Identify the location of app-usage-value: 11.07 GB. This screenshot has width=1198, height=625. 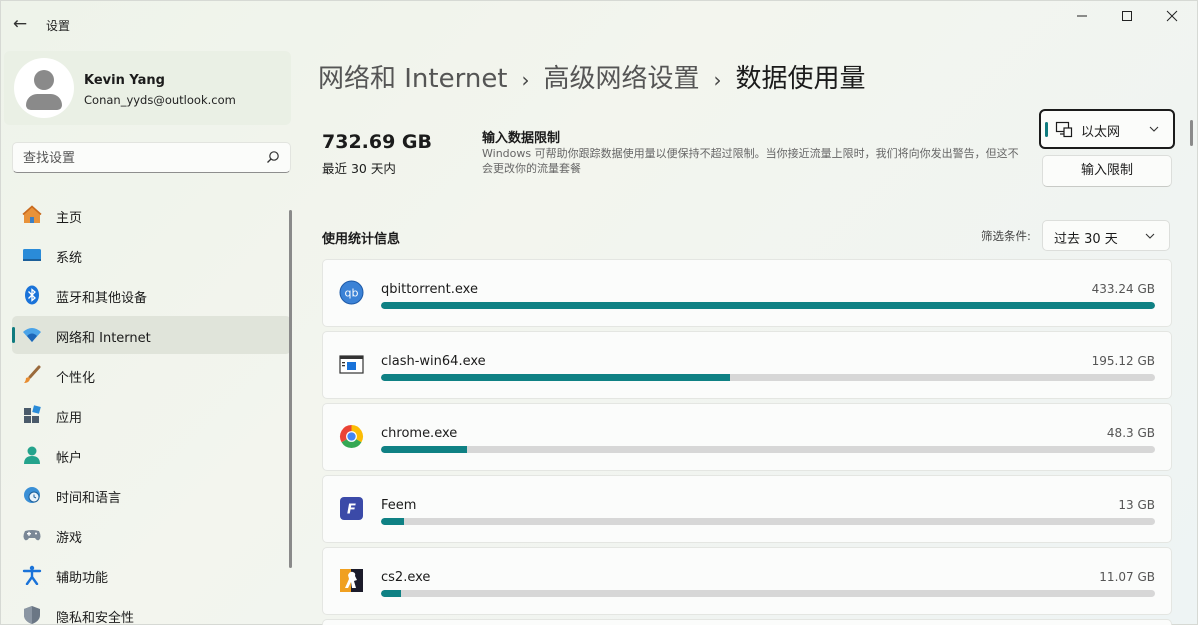
(1127, 577).